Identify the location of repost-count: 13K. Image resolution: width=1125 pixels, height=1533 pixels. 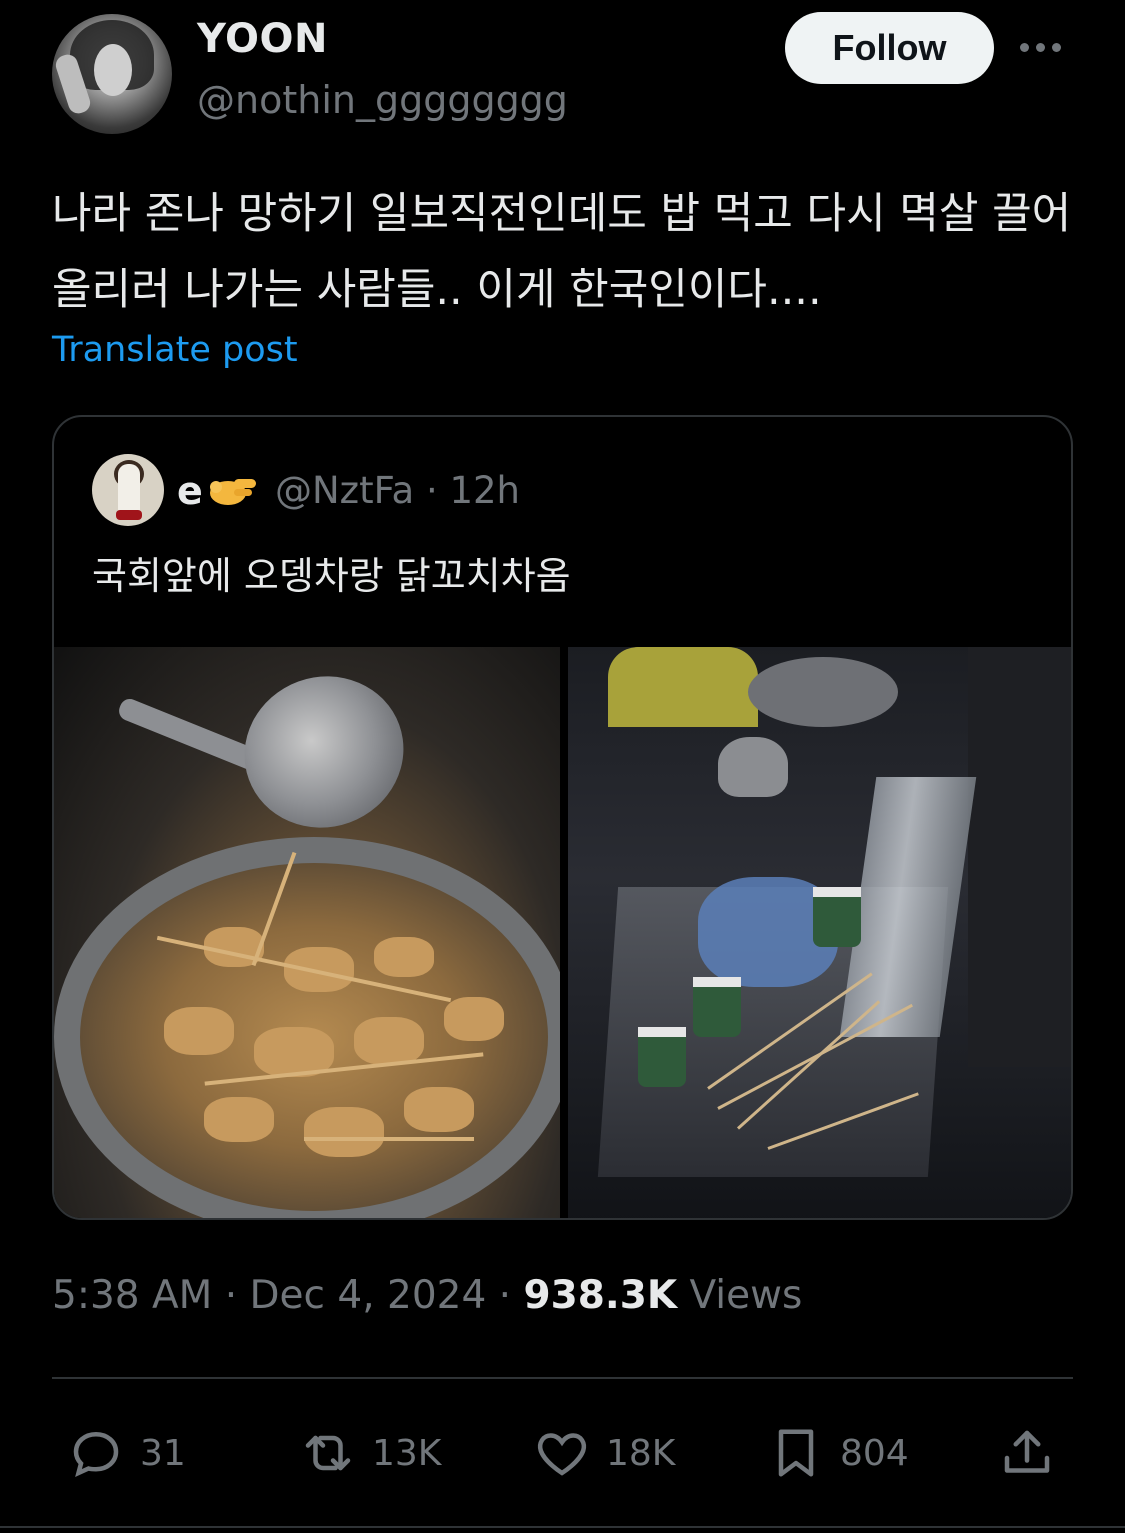
(407, 1453).